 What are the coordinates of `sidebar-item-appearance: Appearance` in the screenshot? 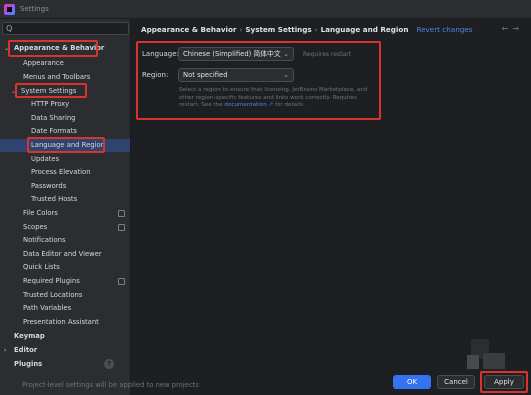 It's located at (65, 63).